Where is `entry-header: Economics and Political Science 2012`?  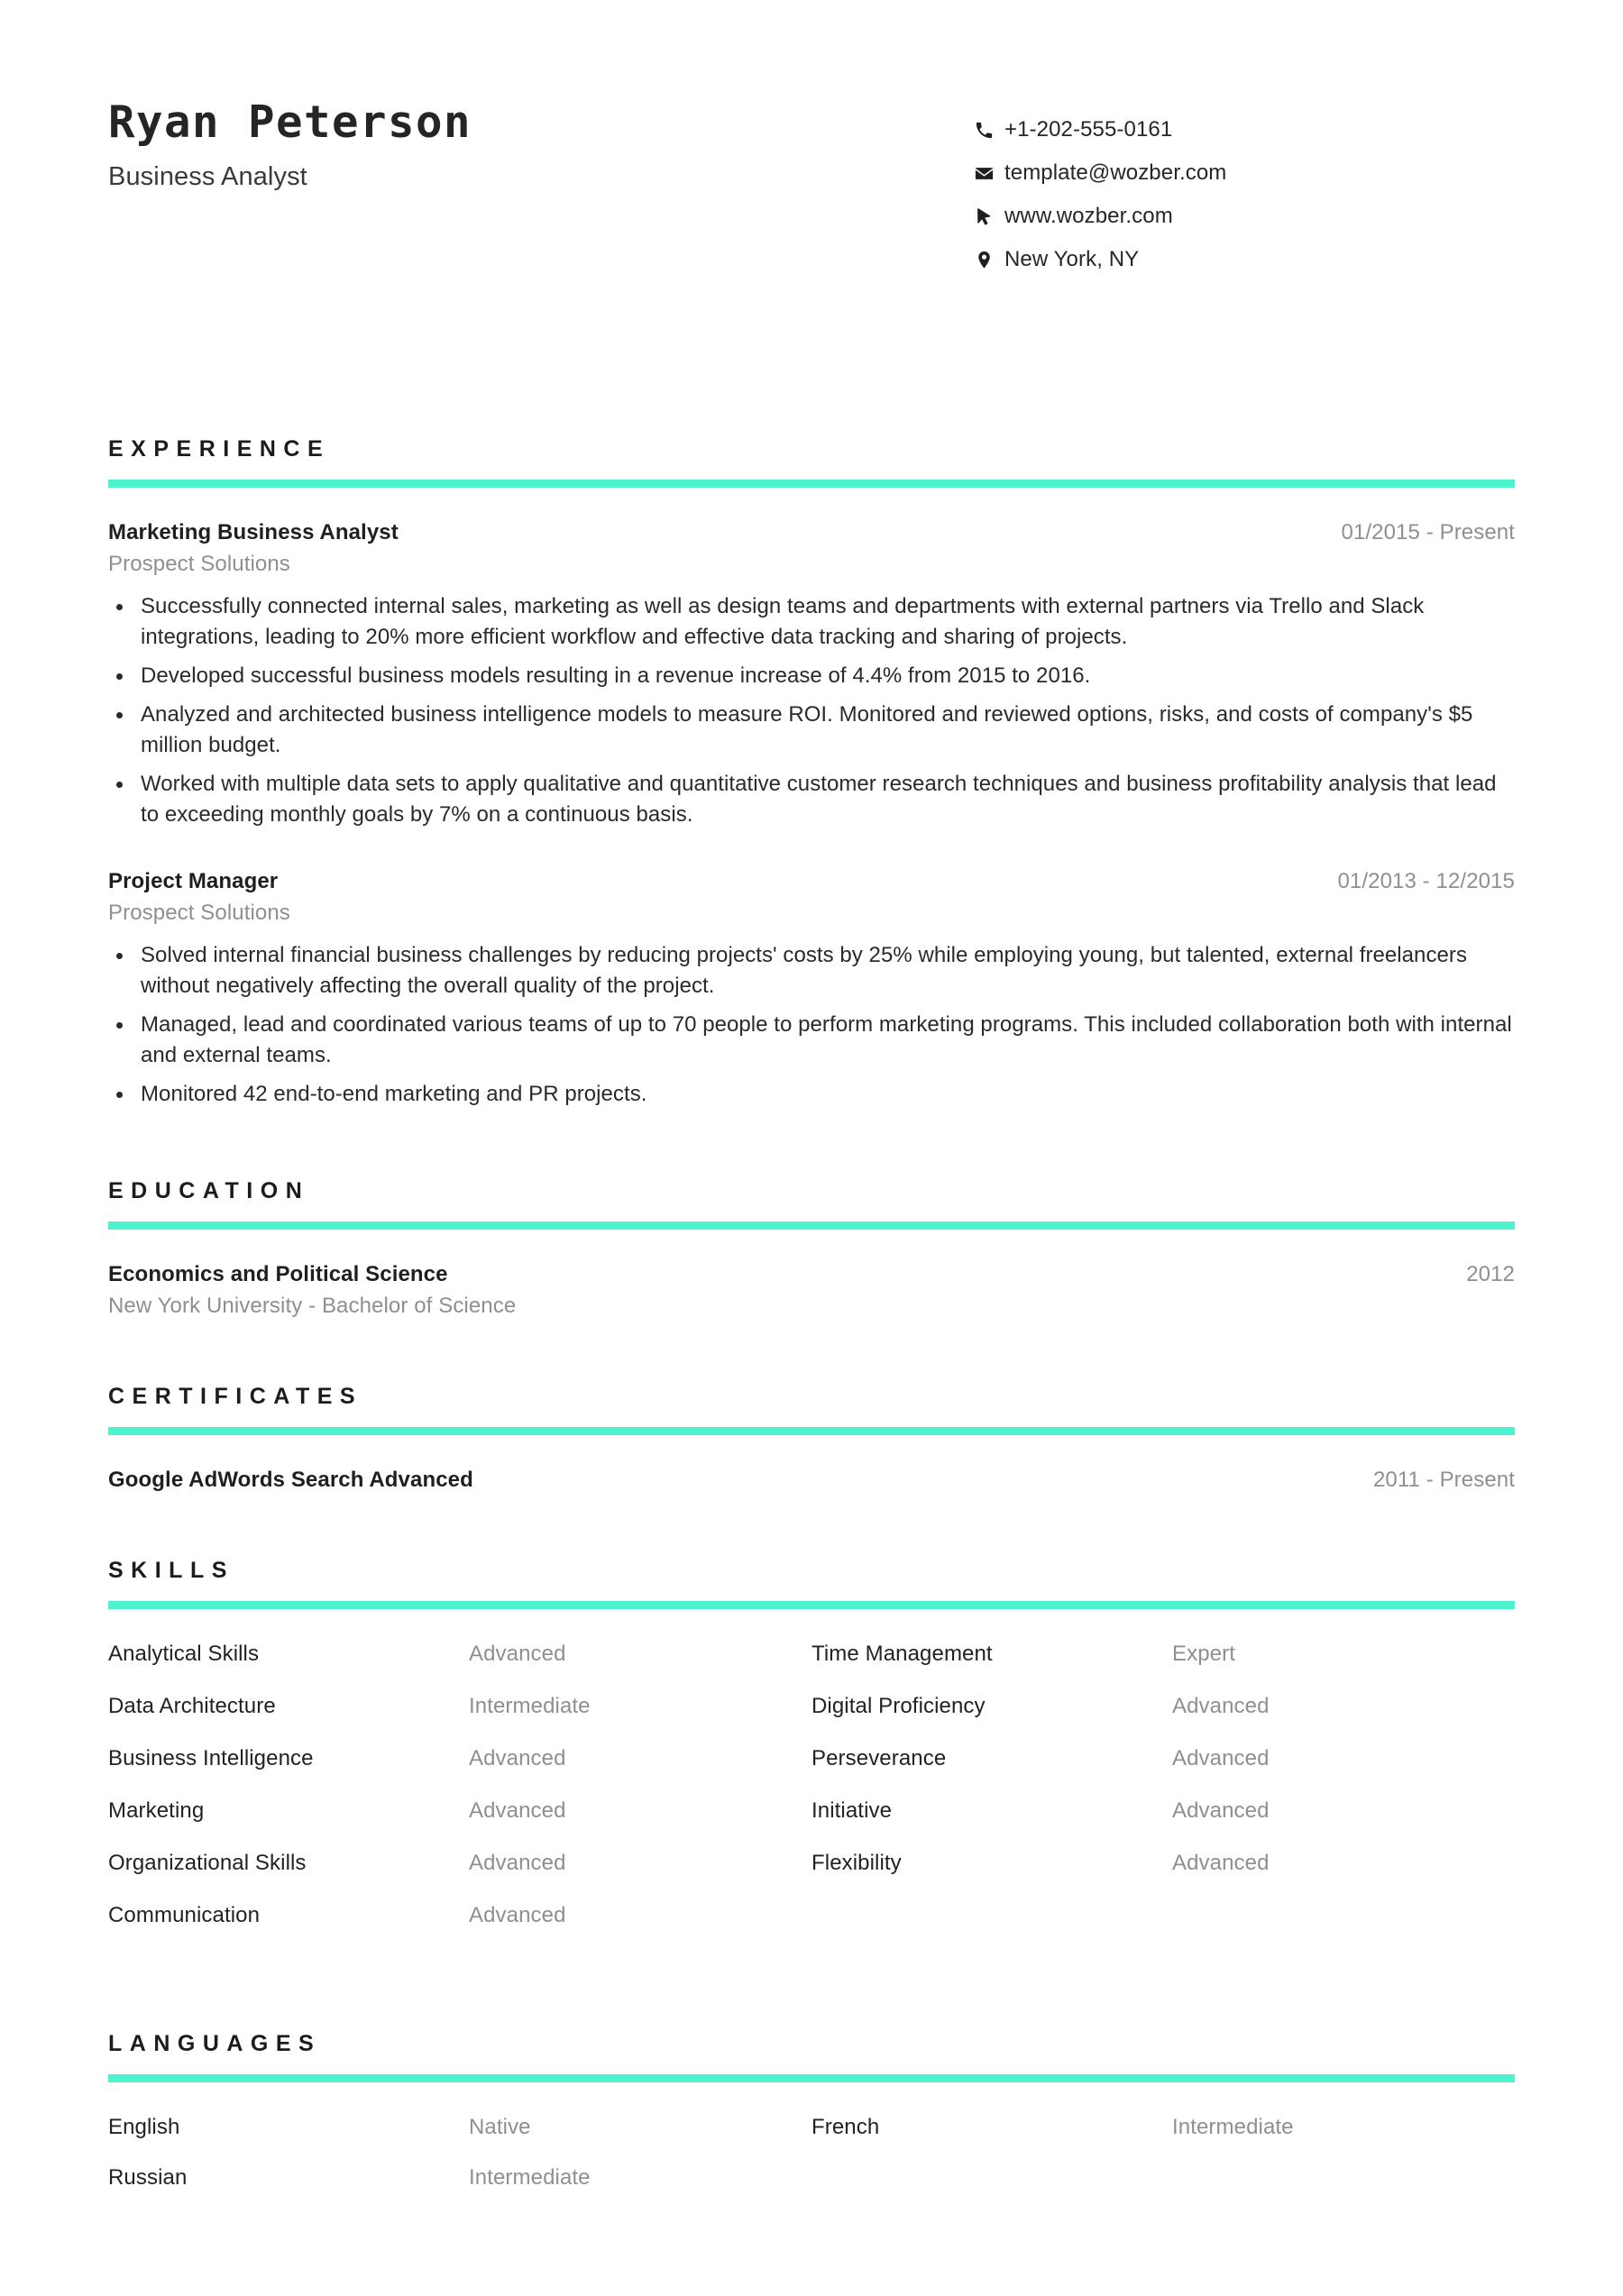
entry-header: Economics and Political Science 2012 is located at coordinates (811, 1274).